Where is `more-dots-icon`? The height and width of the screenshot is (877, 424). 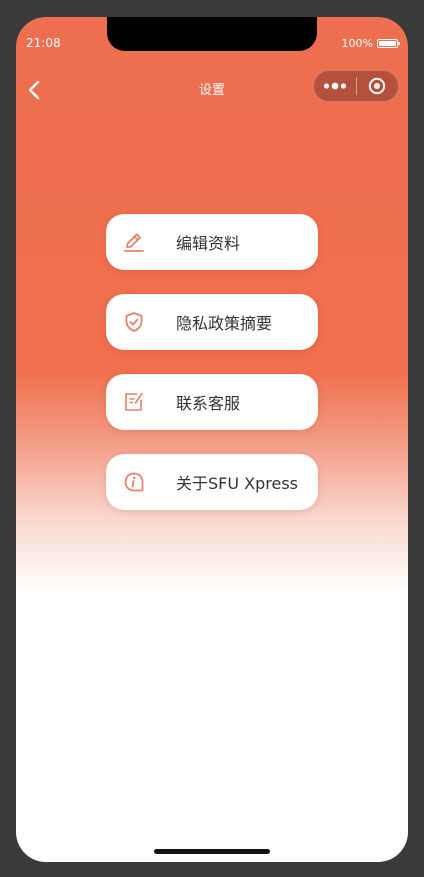 more-dots-icon is located at coordinates (335, 86).